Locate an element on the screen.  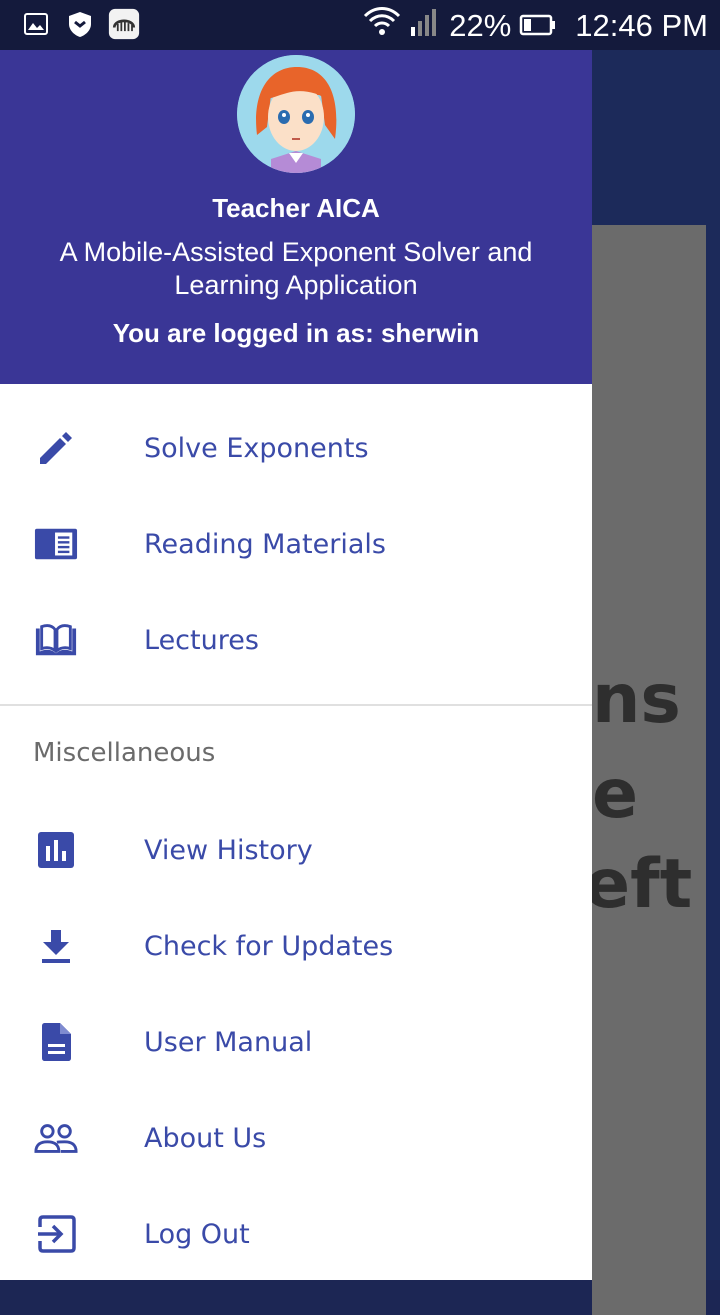
image-icon is located at coordinates (36, 24).